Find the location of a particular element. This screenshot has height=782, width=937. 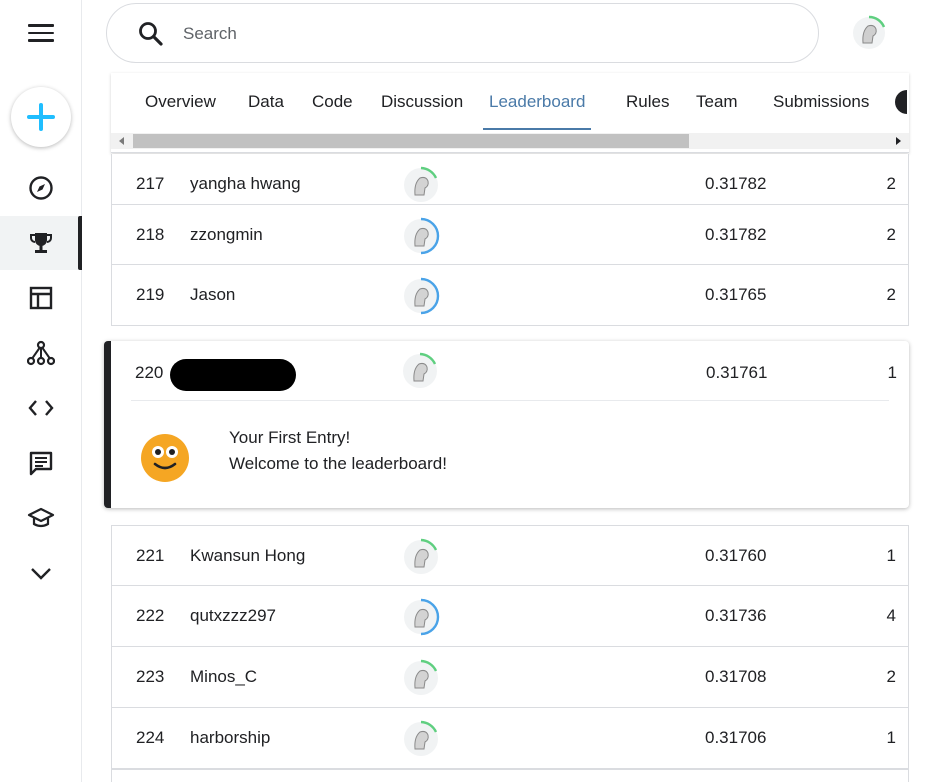

compass-icon is located at coordinates (40, 188).